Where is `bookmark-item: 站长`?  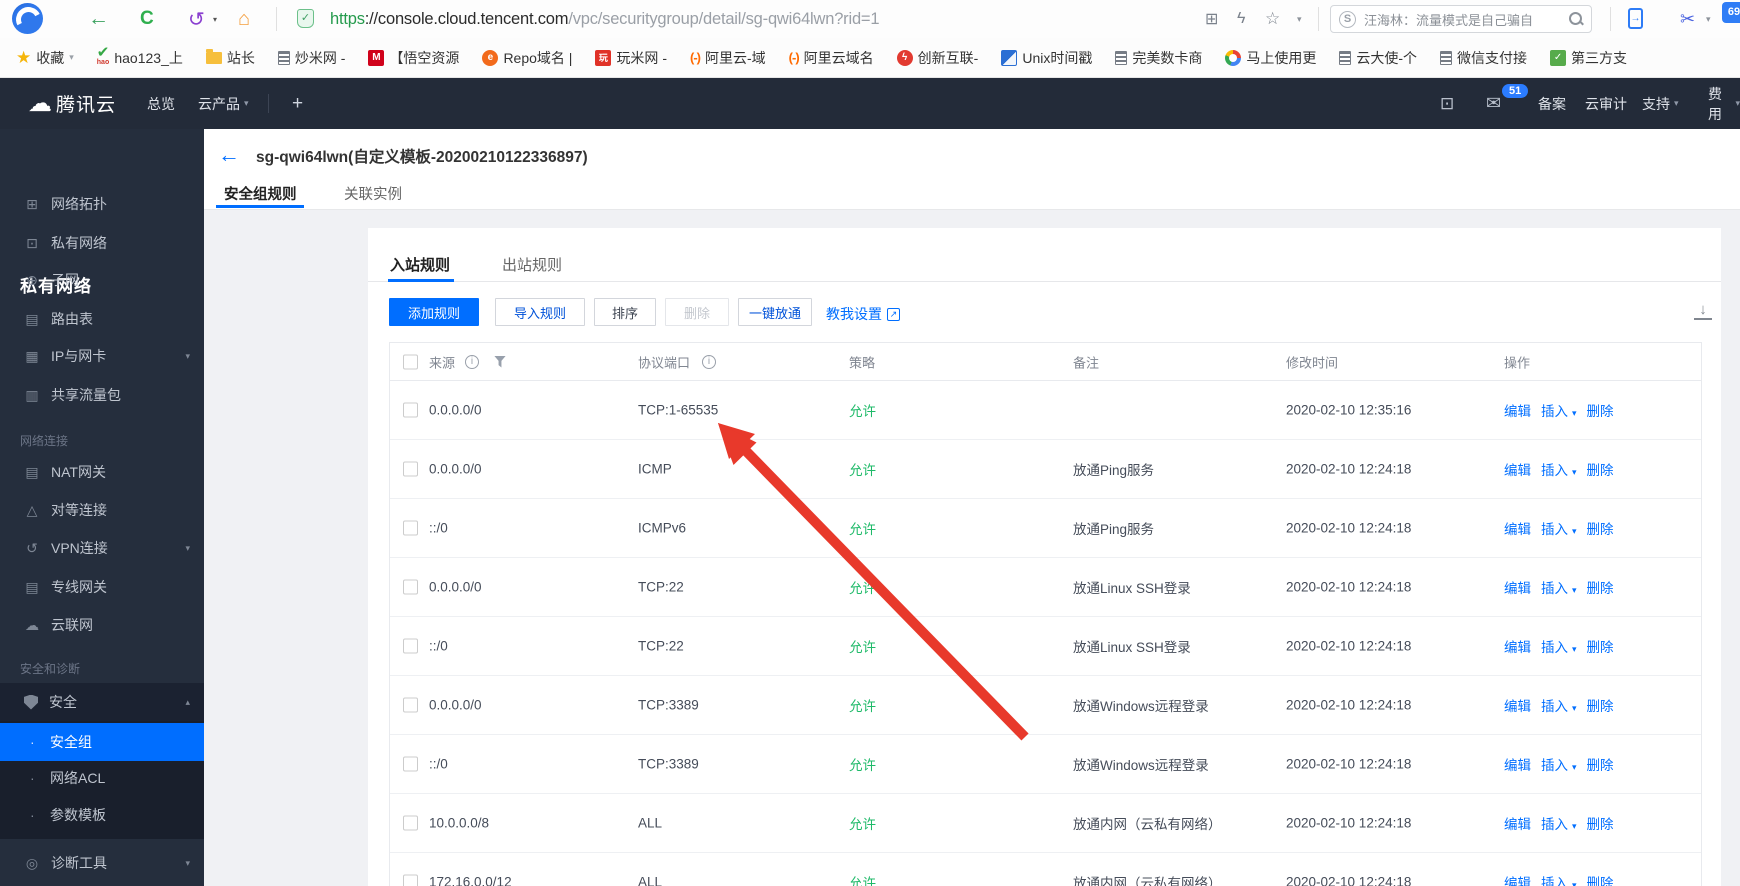
bookmark-item: 站长 is located at coordinates (230, 58).